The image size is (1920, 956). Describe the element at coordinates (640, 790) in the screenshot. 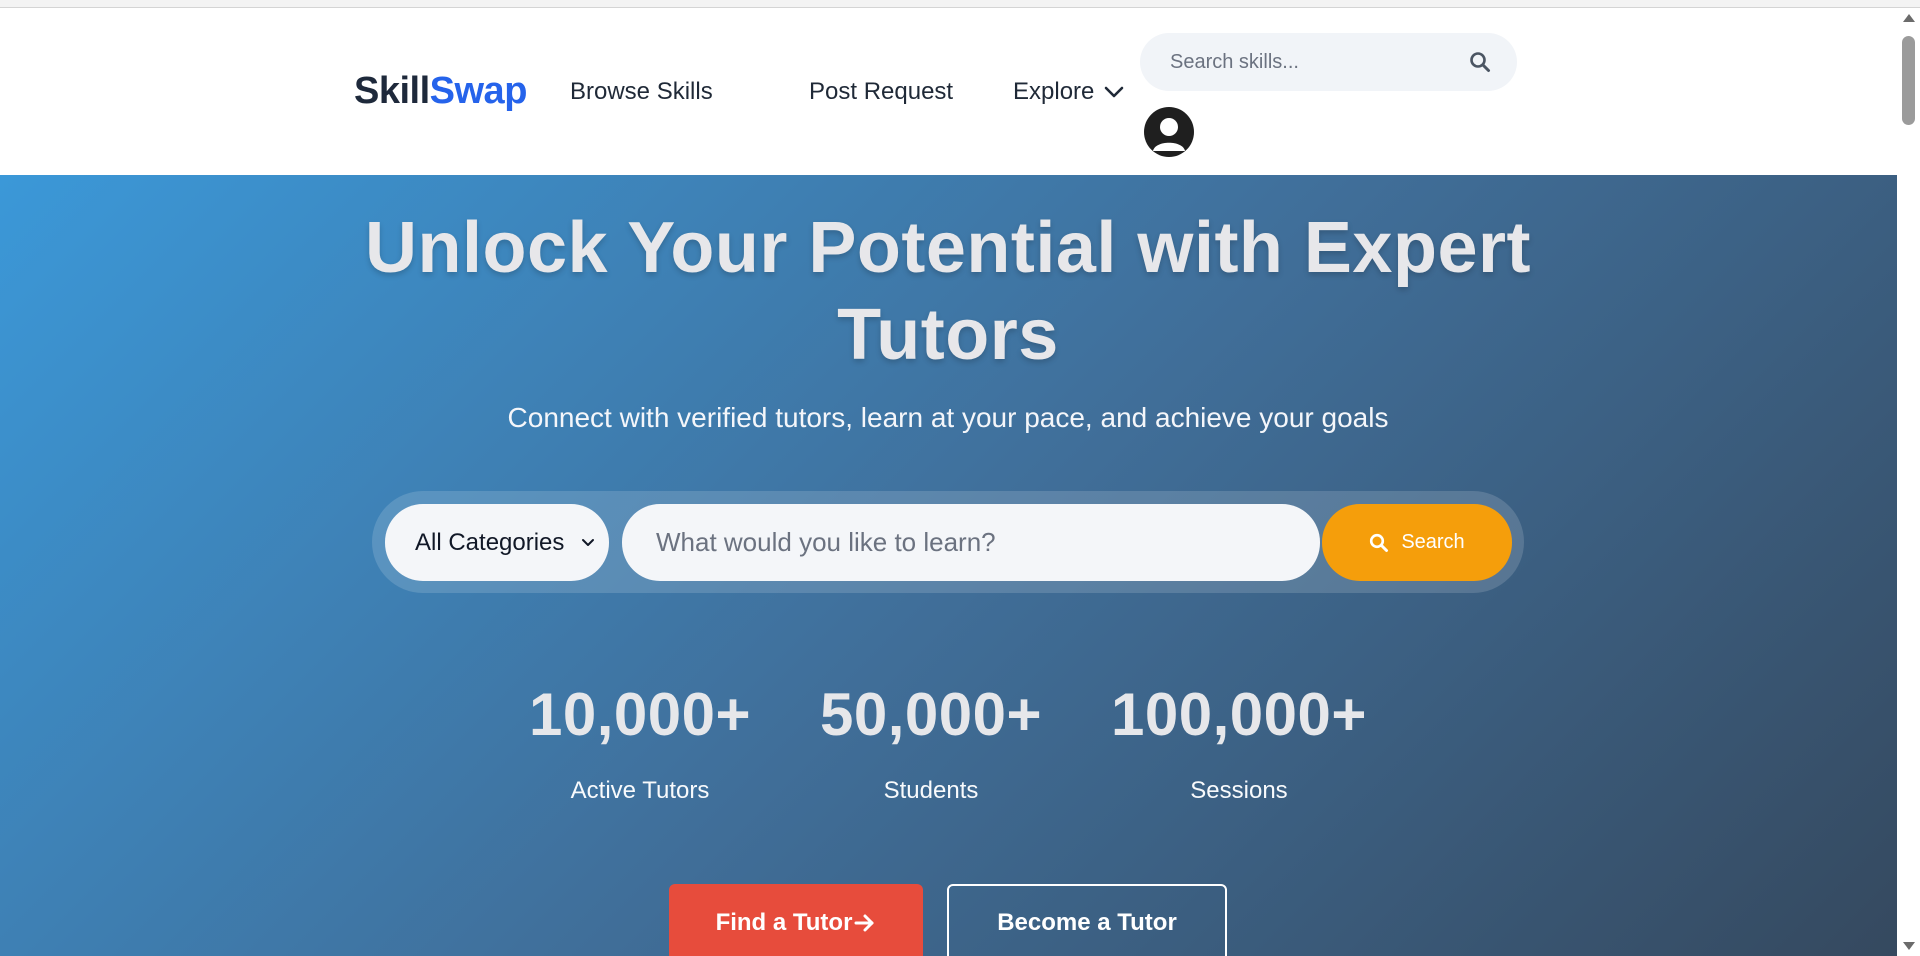

I see `stat-label-tutors: Active Tutors` at that location.